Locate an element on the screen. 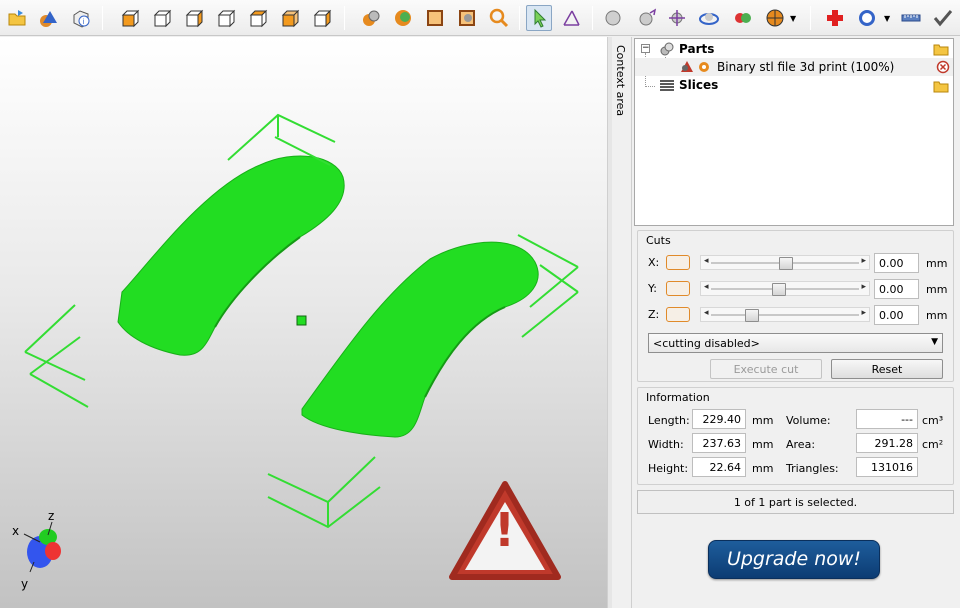 This screenshot has width=960, height=608. volume-value: --- is located at coordinates (887, 419).